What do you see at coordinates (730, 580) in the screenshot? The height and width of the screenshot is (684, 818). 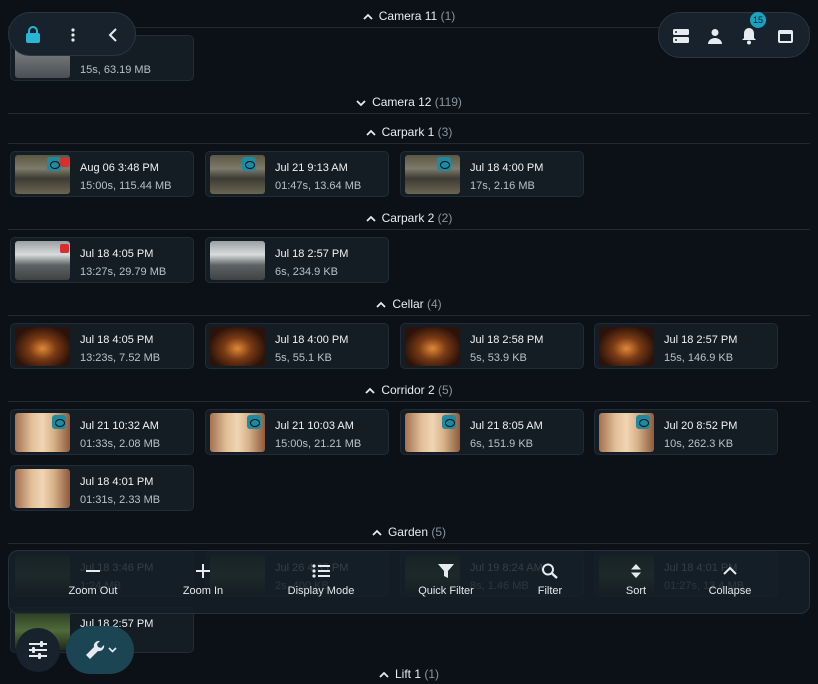 I see `collapse-button: Collapse` at bounding box center [730, 580].